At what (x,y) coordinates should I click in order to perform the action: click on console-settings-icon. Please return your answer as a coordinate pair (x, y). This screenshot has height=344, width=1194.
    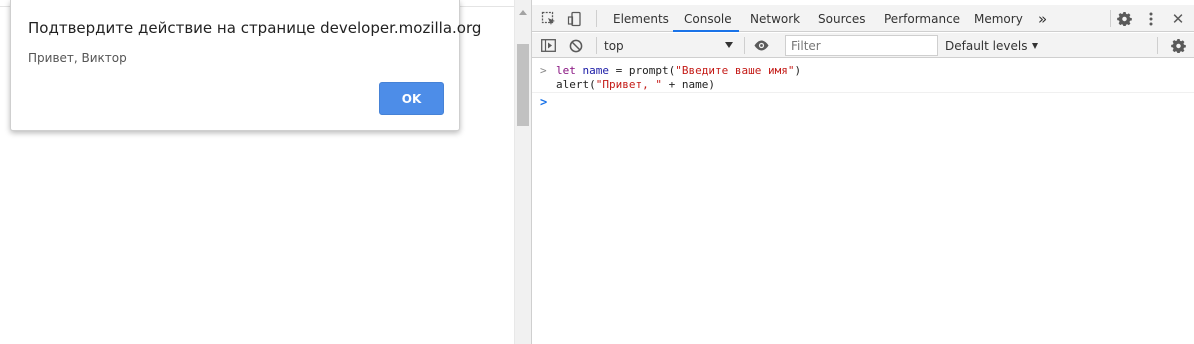
    Looking at the image, I should click on (1178, 45).